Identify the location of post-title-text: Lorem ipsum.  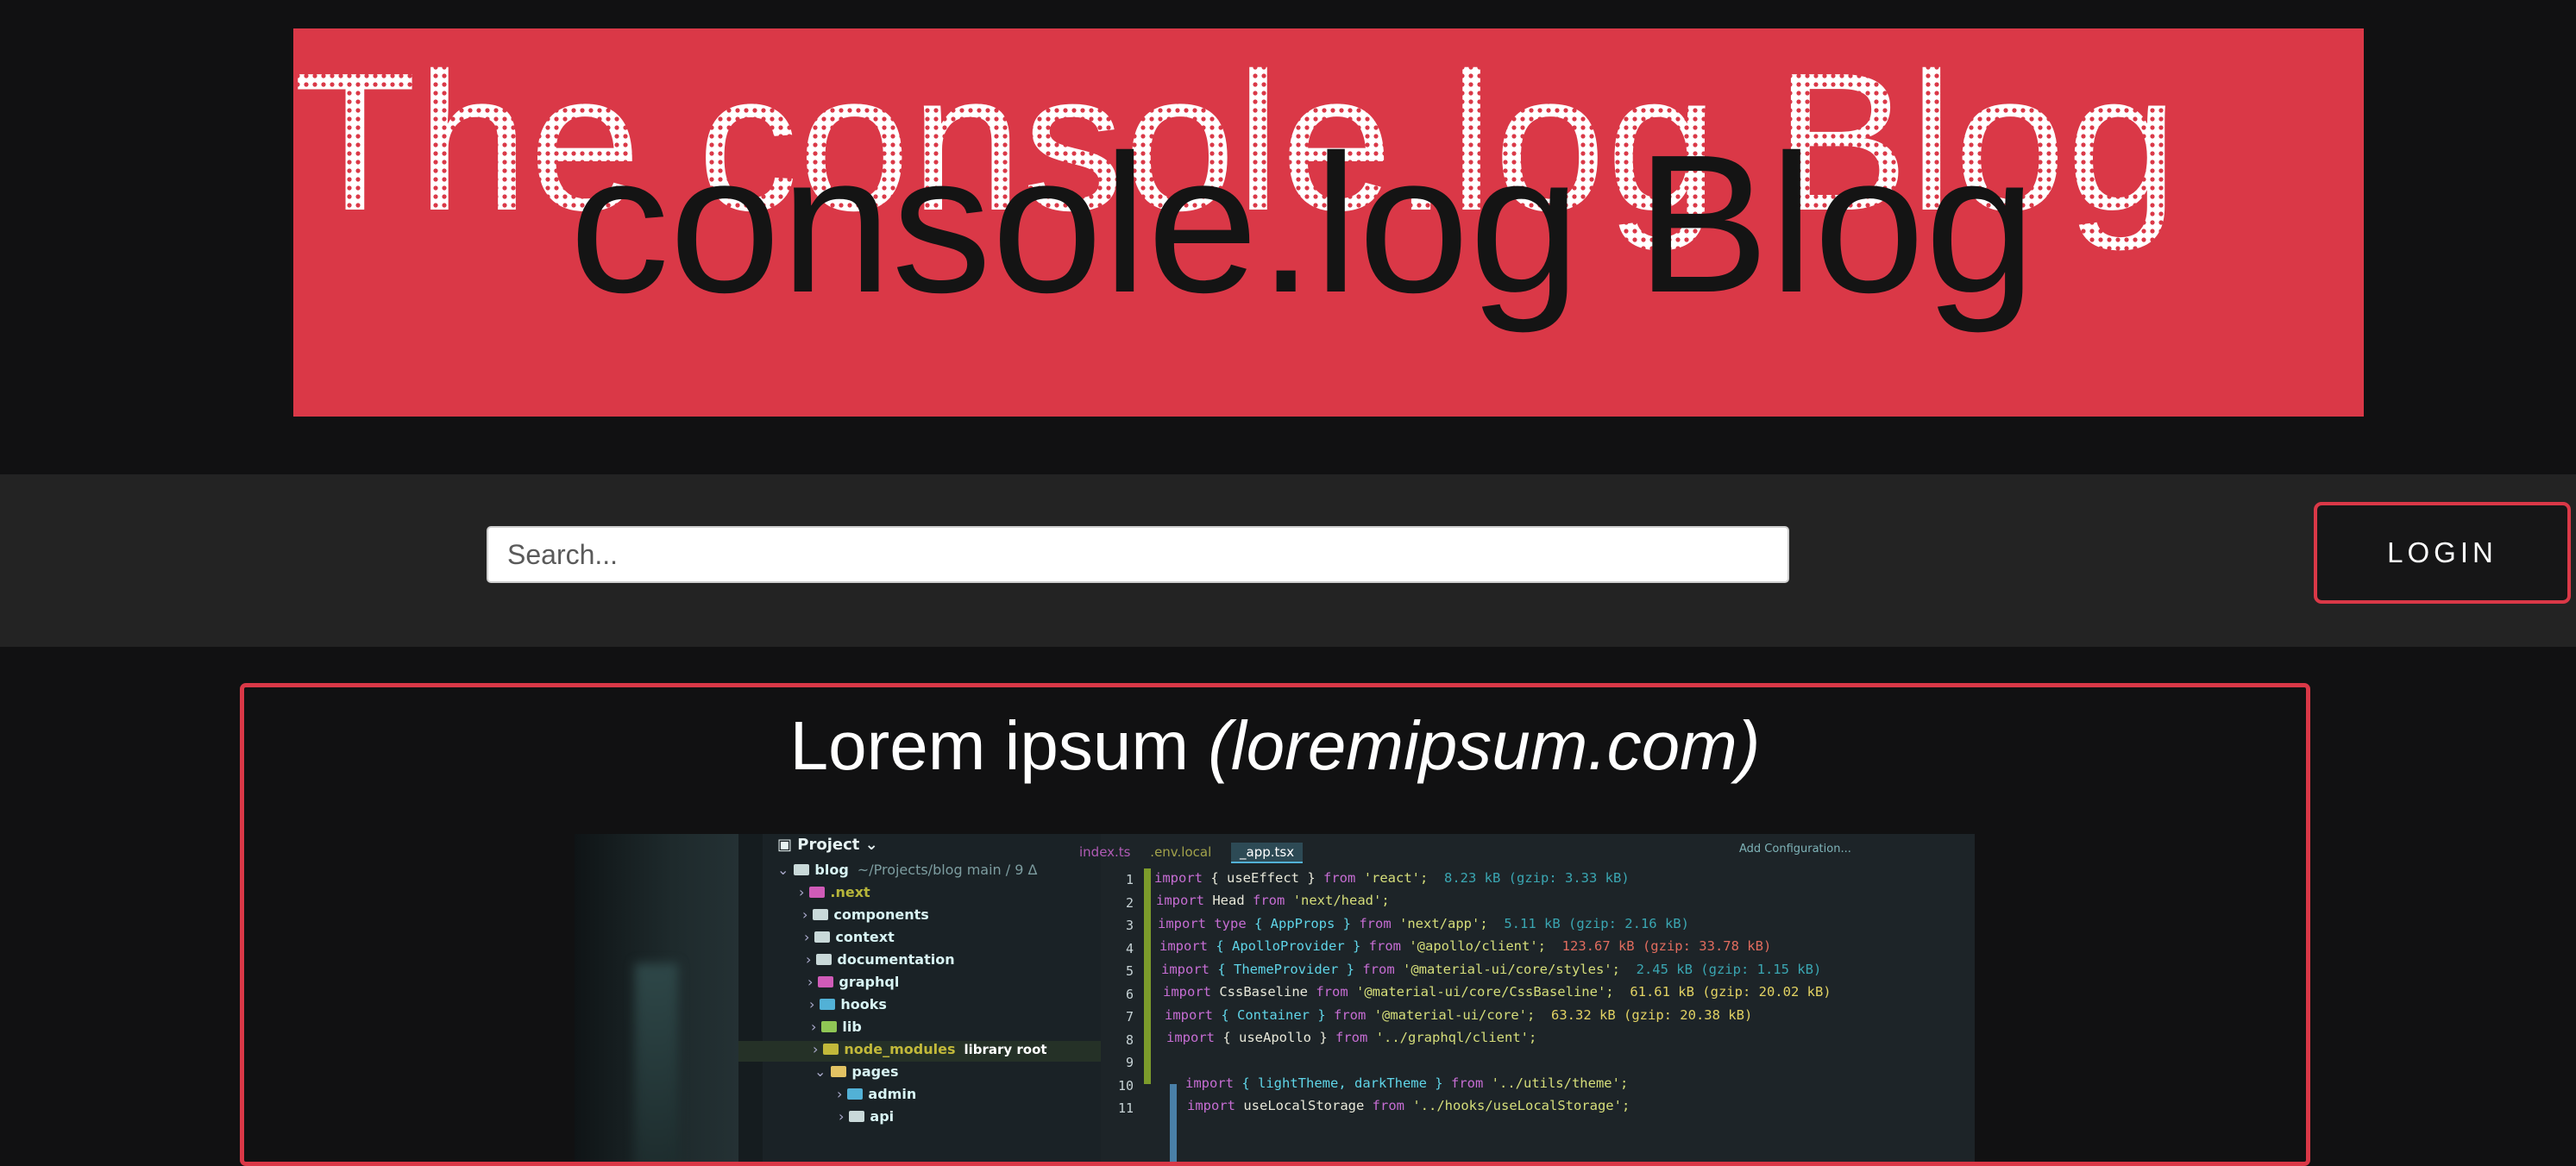
(989, 745).